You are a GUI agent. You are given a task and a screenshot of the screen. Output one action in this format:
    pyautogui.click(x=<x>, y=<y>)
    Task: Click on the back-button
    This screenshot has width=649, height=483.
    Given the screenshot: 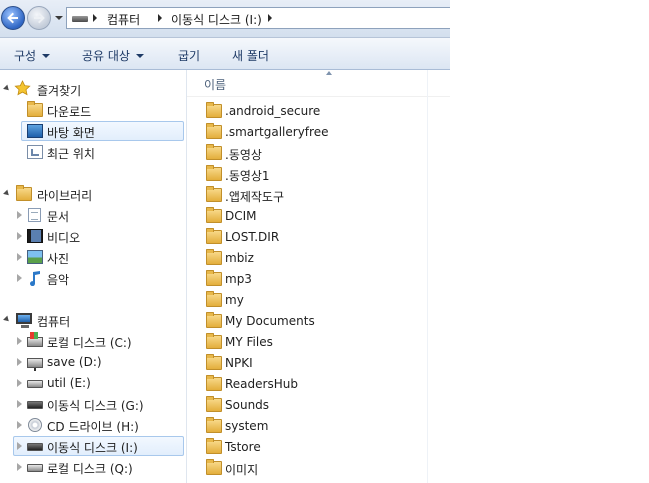 What is the action you would take?
    pyautogui.click(x=13, y=18)
    